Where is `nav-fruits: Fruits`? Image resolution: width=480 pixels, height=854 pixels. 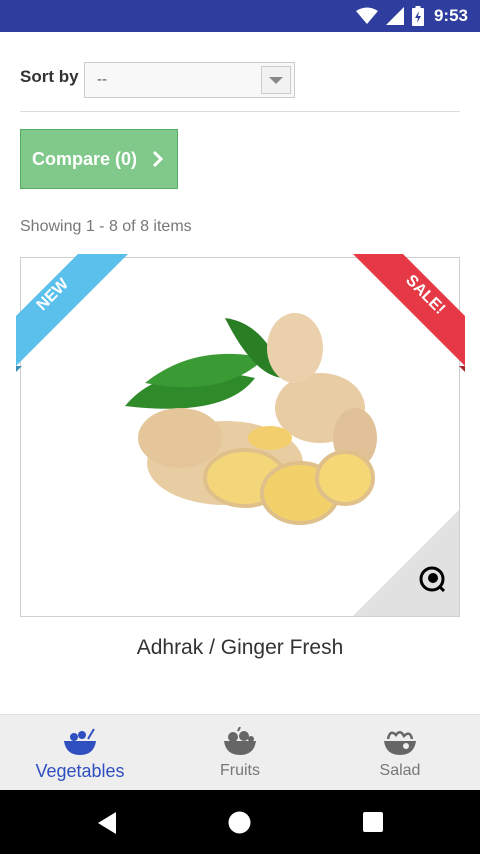
nav-fruits: Fruits is located at coordinates (240, 753).